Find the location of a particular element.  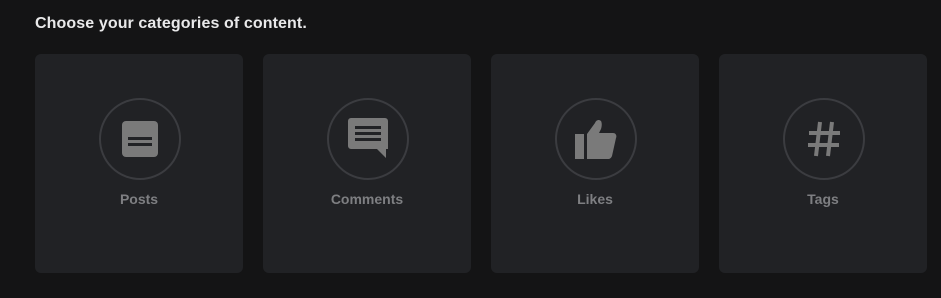

page-title: Choose your categories of content. is located at coordinates (171, 23).